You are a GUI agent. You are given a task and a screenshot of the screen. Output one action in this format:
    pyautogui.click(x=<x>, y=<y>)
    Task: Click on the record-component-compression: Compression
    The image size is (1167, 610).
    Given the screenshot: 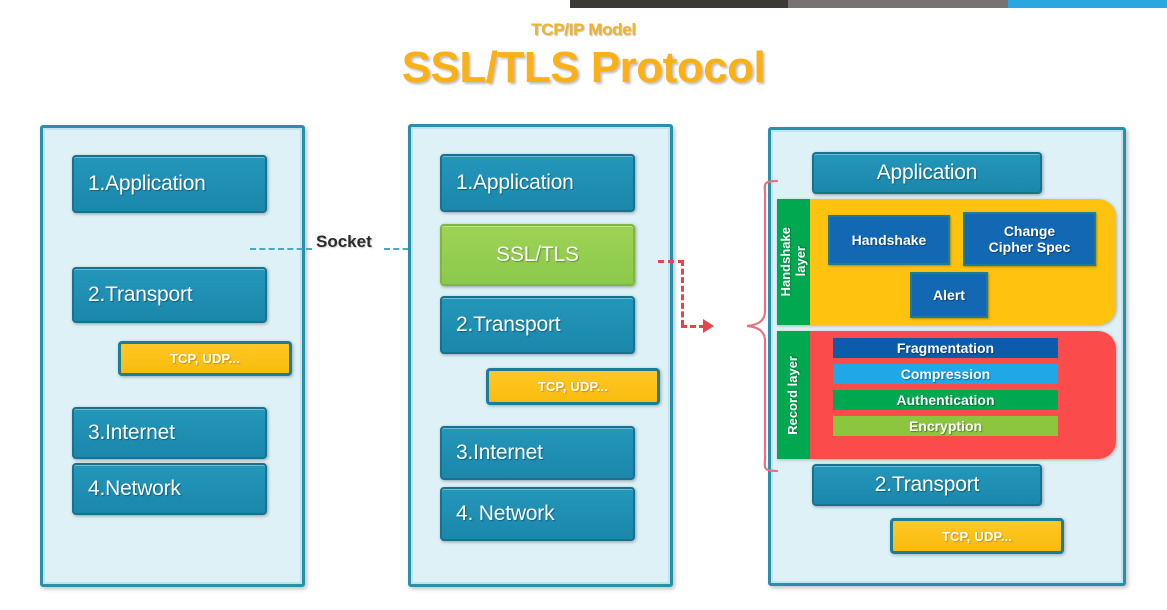 What is the action you would take?
    pyautogui.click(x=945, y=374)
    